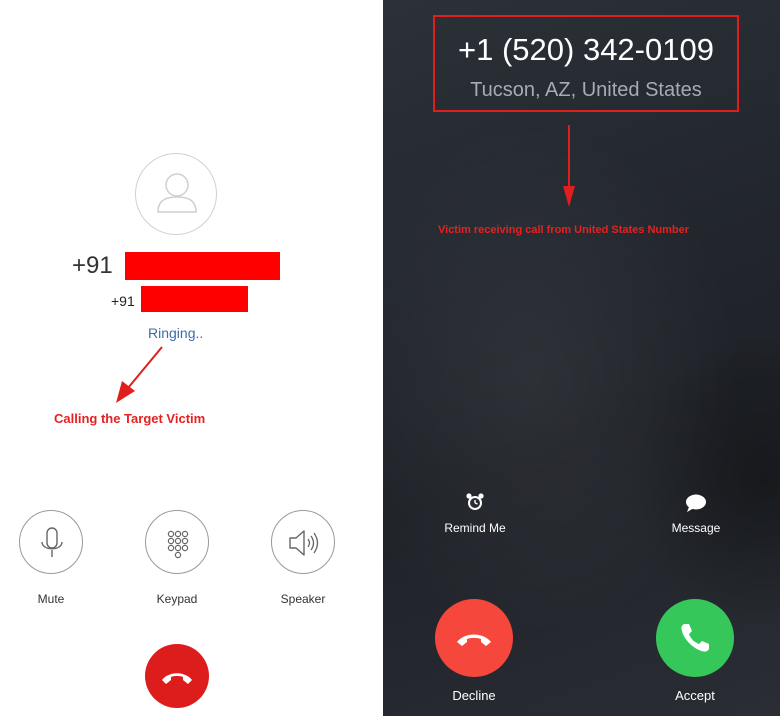 The height and width of the screenshot is (716, 780). I want to click on alarm-clock-icon, so click(475, 502).